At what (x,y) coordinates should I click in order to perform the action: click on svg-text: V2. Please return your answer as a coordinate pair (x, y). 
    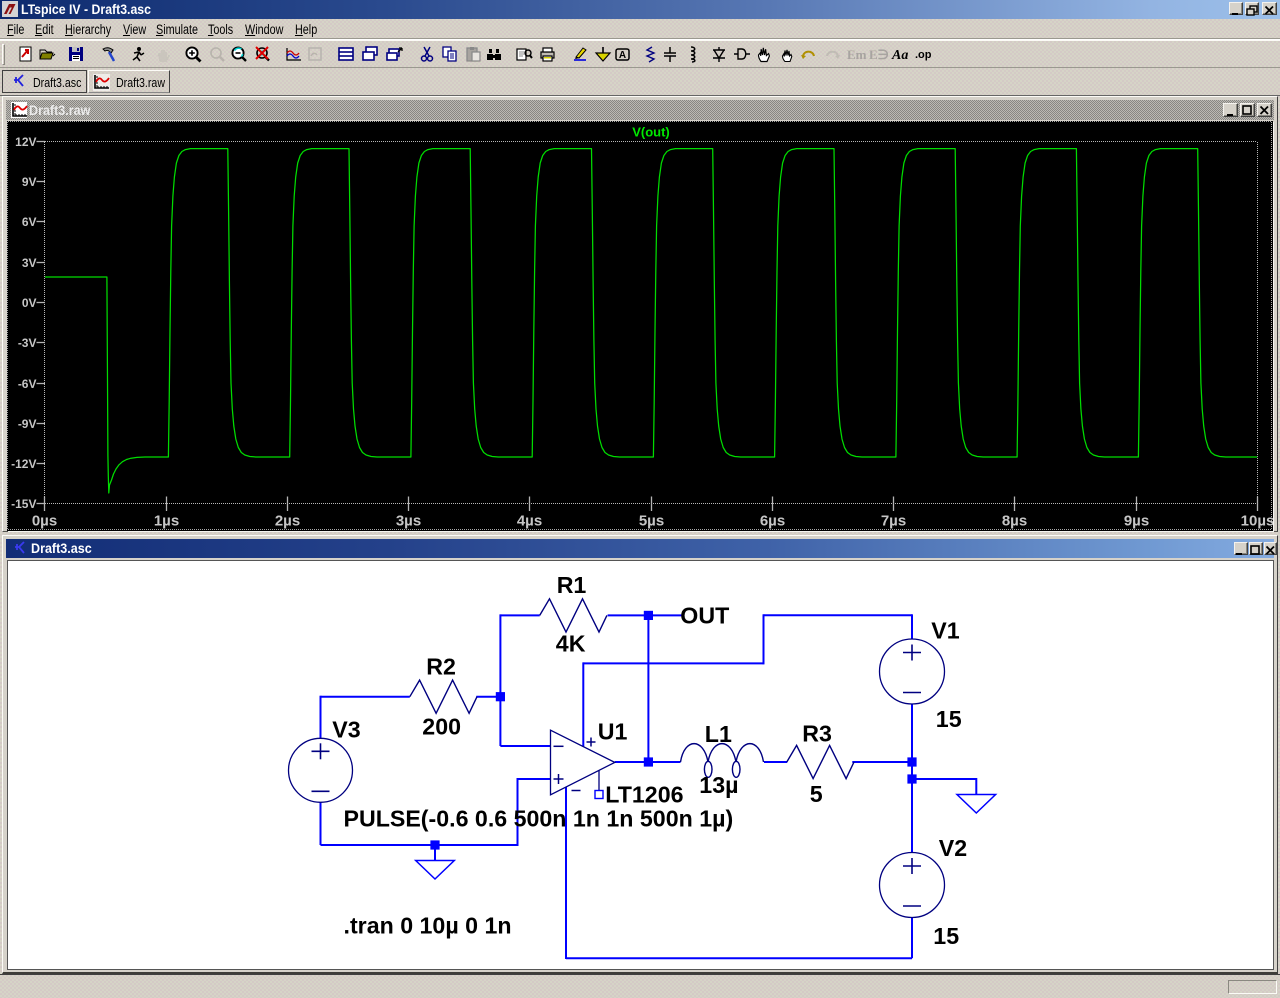
    Looking at the image, I should click on (953, 848).